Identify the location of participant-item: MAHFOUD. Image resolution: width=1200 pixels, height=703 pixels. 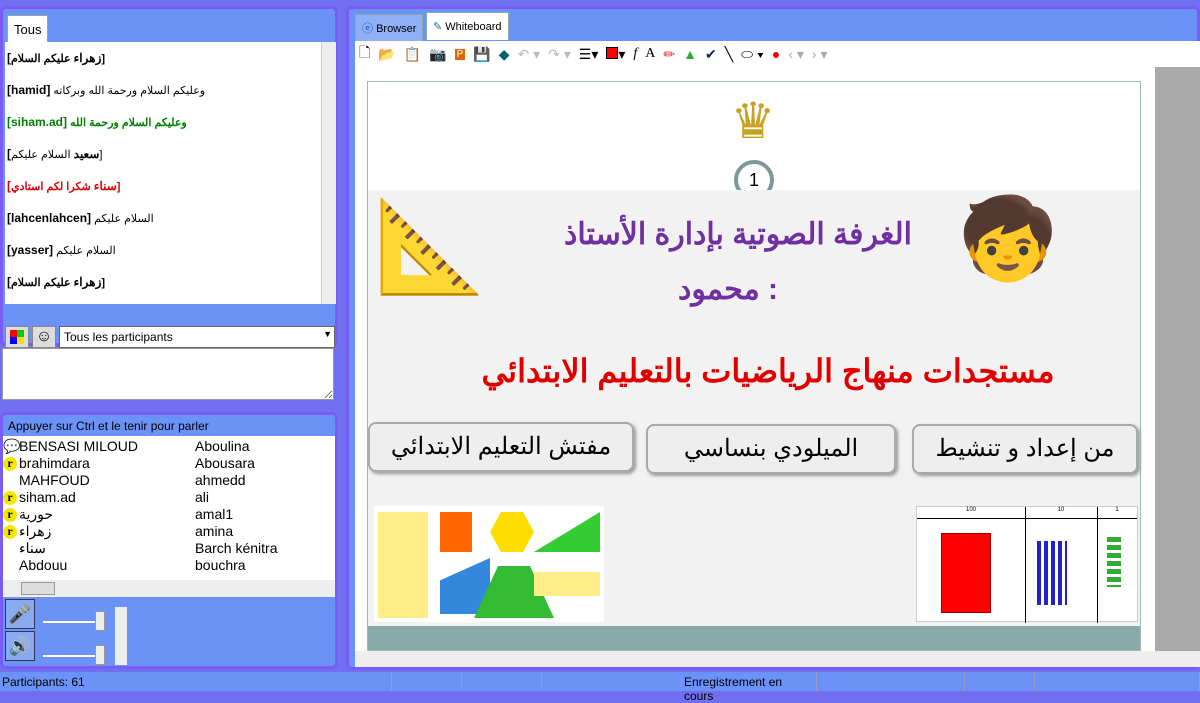
(70, 480).